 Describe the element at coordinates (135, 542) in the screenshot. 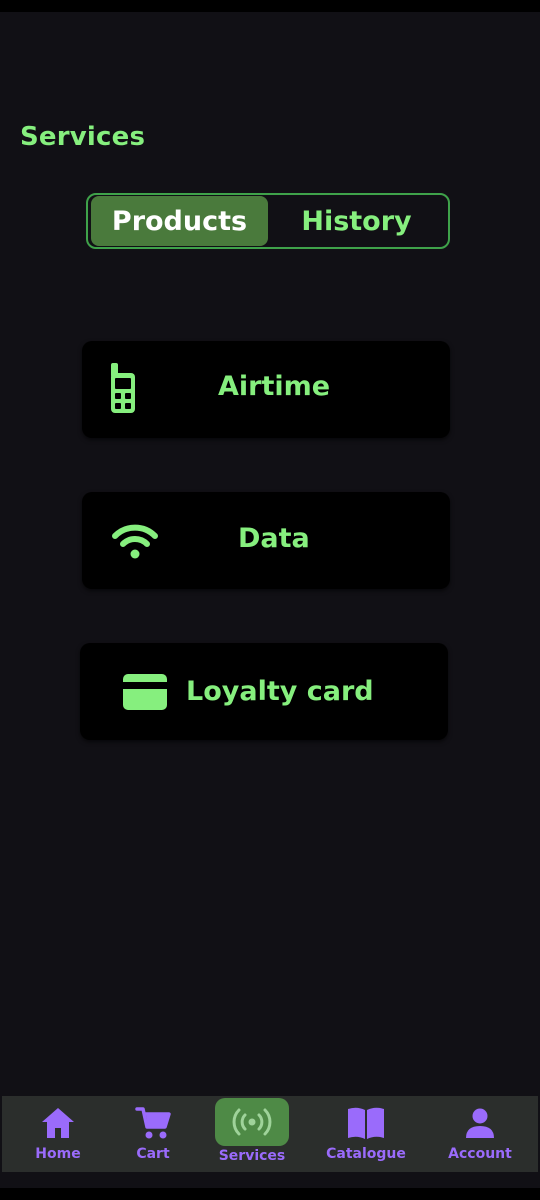

I see `wifi-icon` at that location.